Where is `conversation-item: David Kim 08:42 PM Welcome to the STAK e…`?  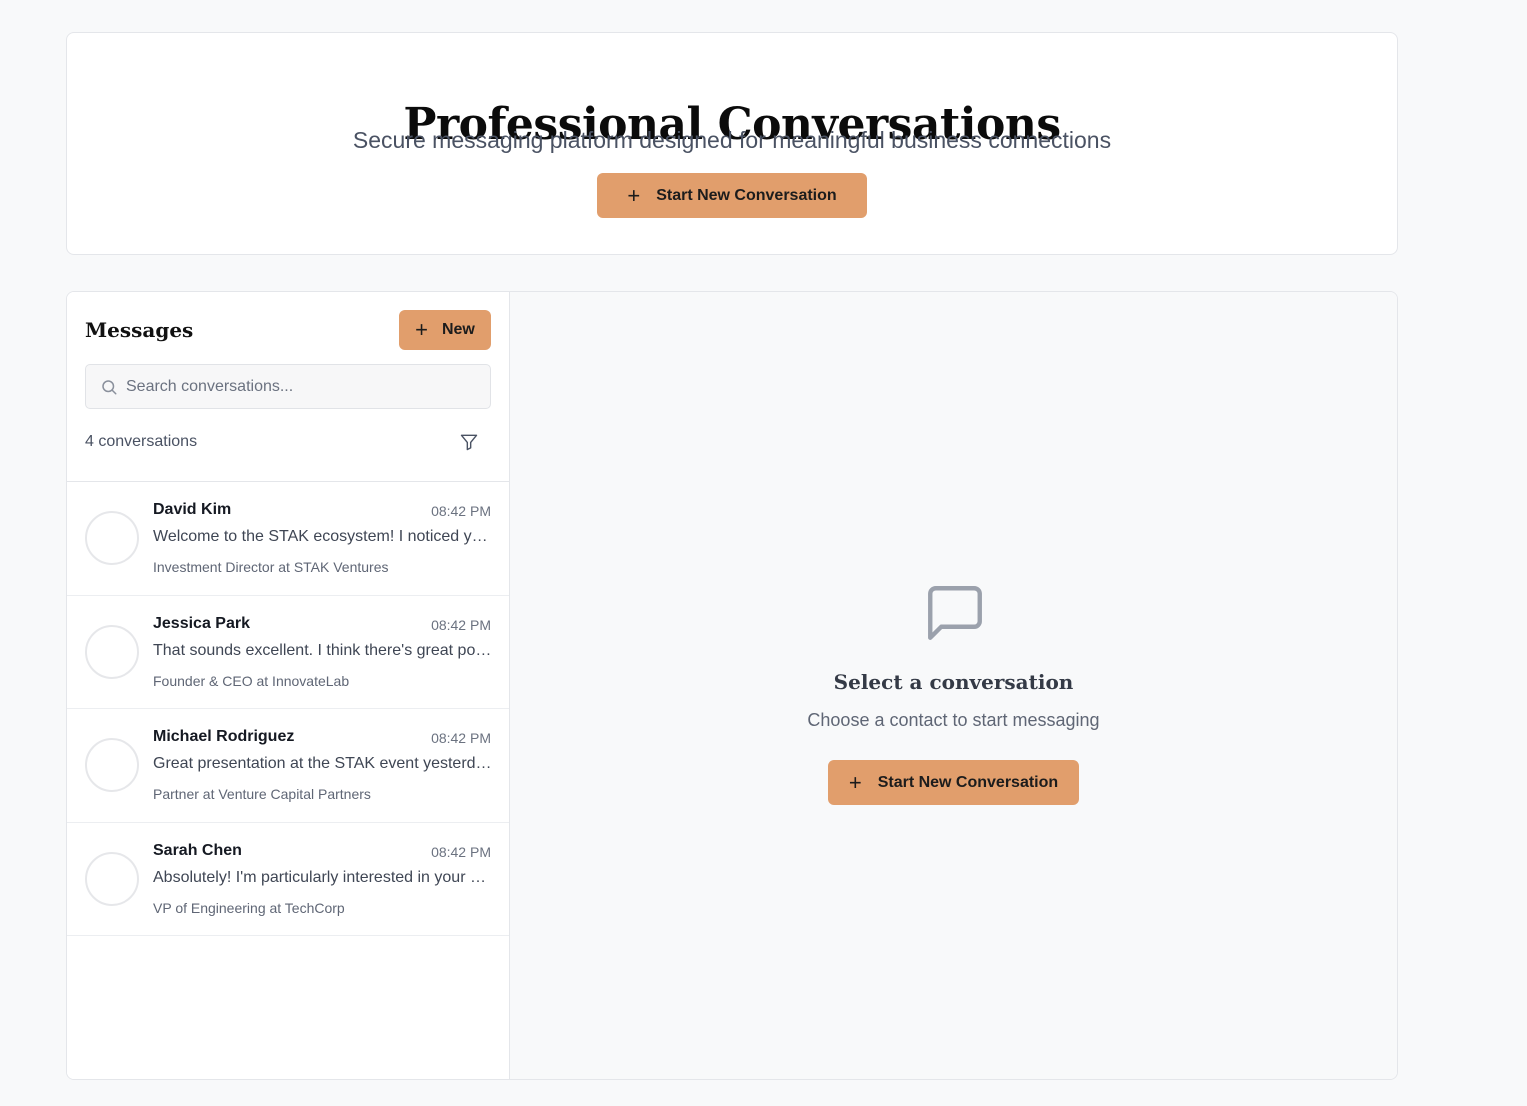
conversation-item: David Kim 08:42 PM Welcome to the STAK e… is located at coordinates (288, 539).